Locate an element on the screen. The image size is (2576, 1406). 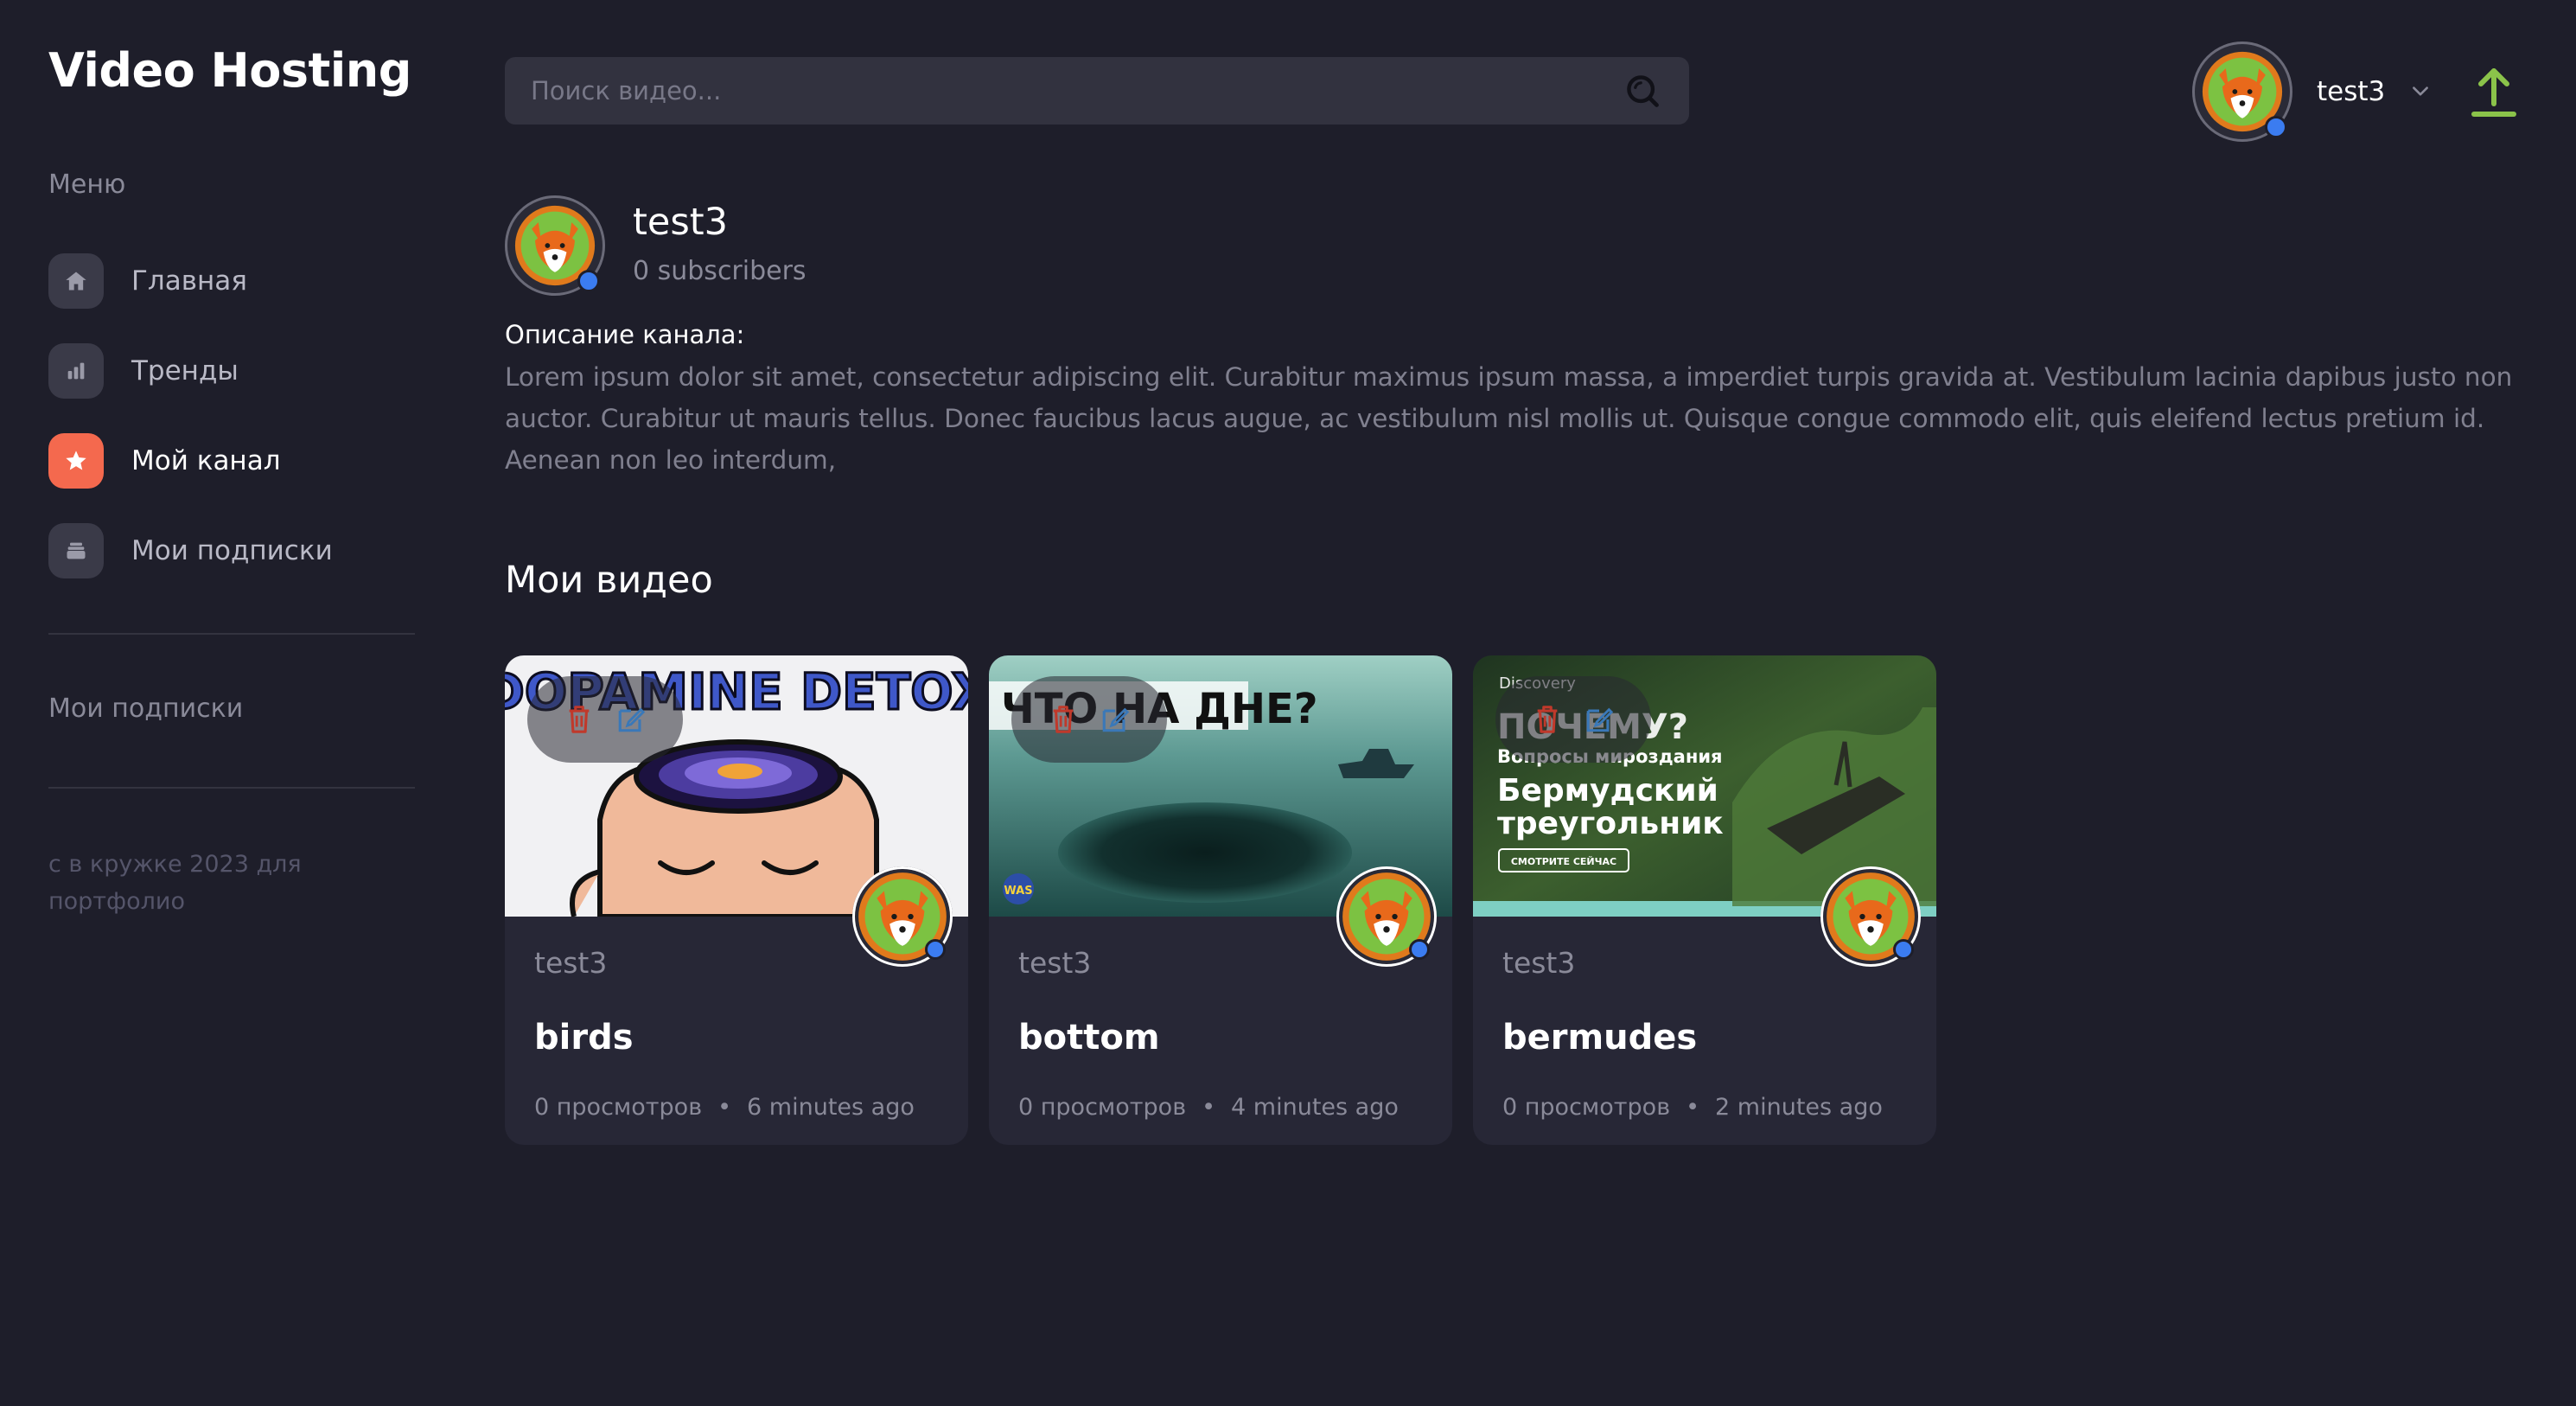
upload-button is located at coordinates (2494, 92).